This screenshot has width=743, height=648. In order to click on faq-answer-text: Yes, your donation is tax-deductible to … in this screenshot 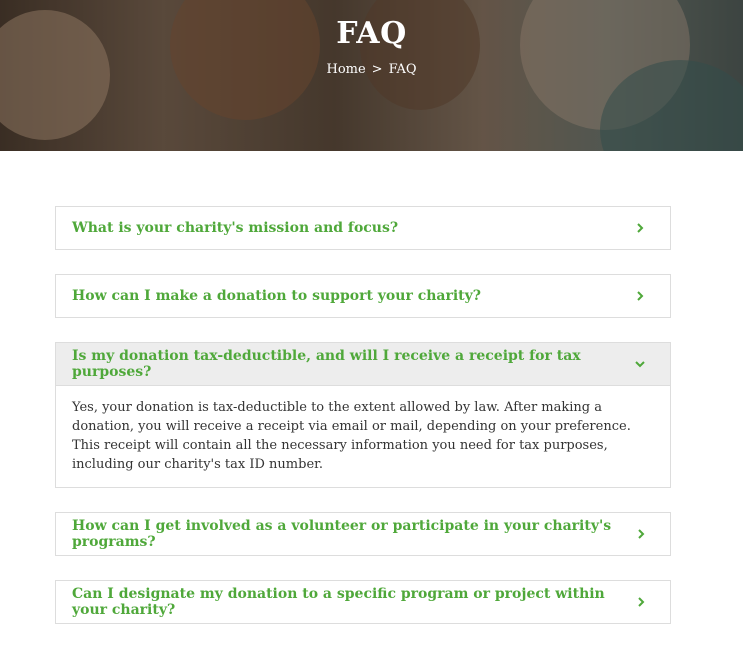, I will do `click(351, 436)`.